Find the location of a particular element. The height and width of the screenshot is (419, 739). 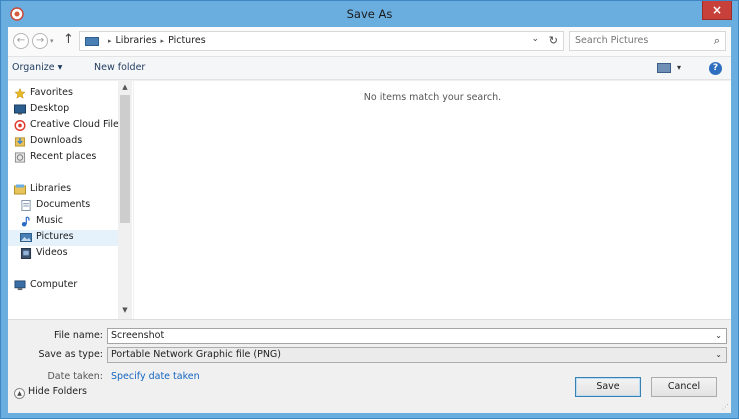

desktop-icon is located at coordinates (20, 109).